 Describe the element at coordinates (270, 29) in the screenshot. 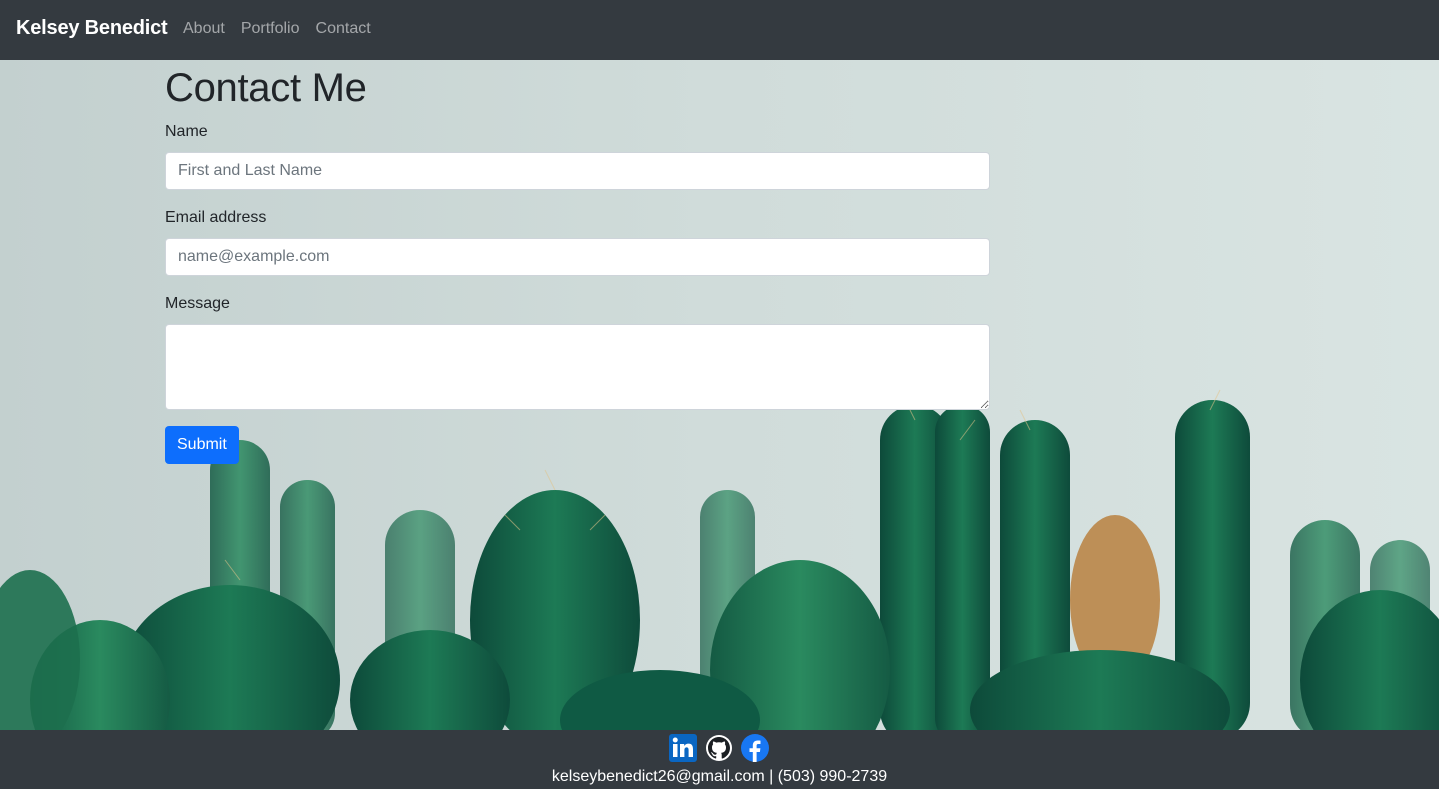

I see `nav-link-portfolio: Portfolio` at that location.